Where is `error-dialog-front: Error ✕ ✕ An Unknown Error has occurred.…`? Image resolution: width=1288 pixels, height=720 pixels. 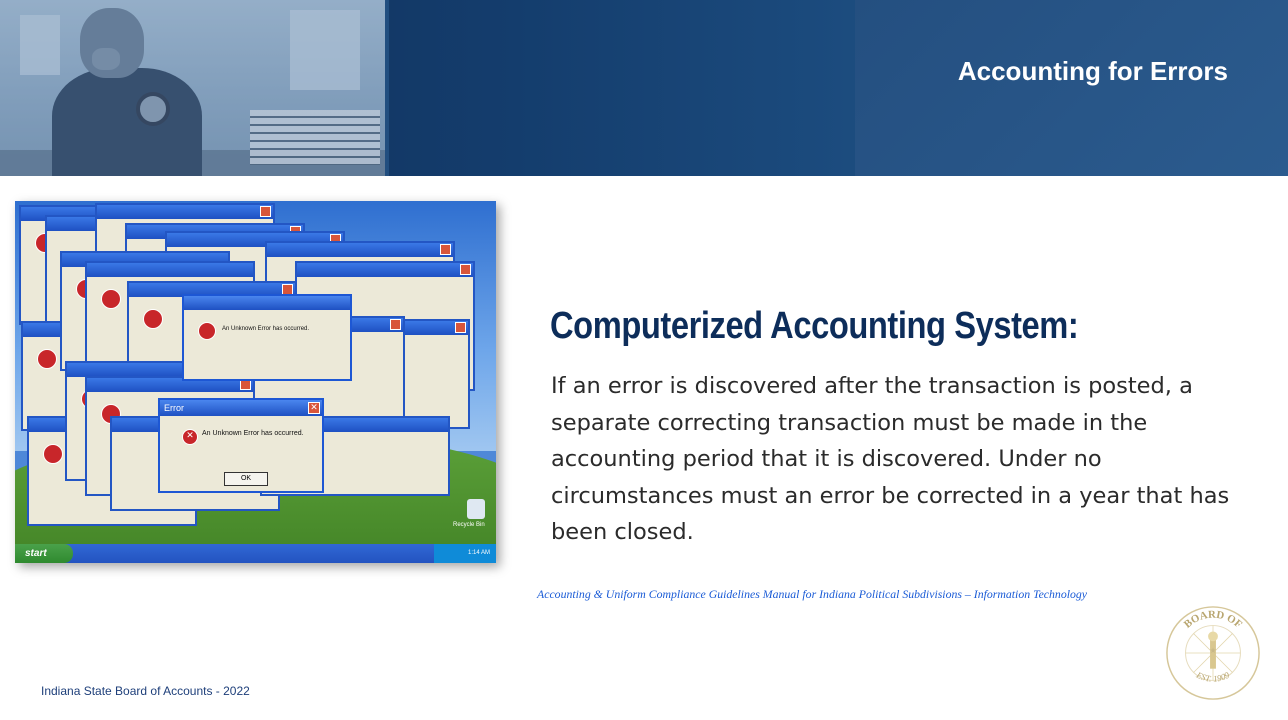 error-dialog-front: Error ✕ ✕ An Unknown Error has occurred.… is located at coordinates (241, 445).